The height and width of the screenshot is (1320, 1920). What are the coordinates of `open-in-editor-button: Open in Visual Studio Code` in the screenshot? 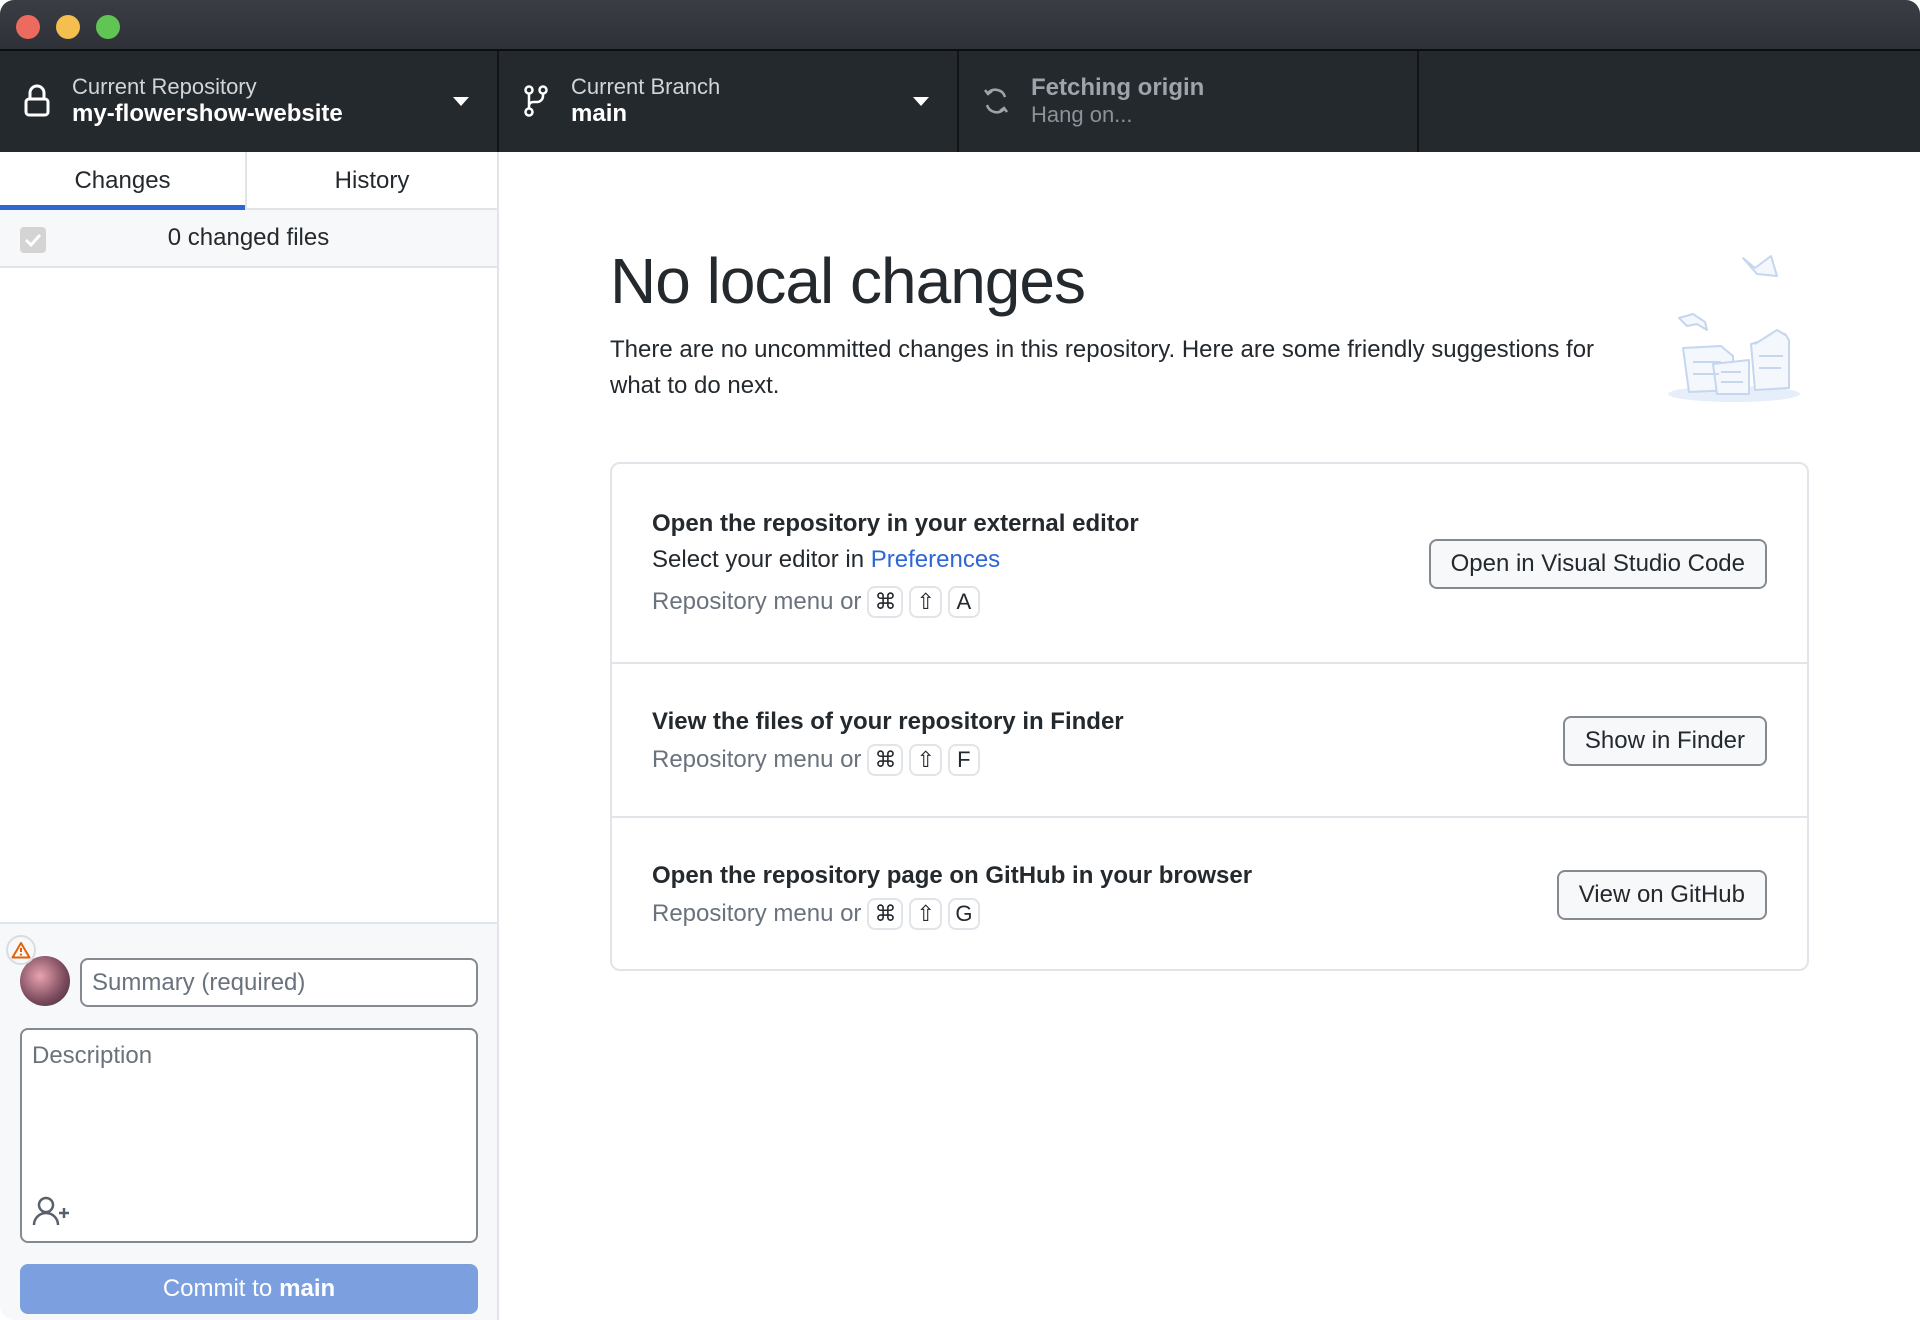 It's located at (1597, 564).